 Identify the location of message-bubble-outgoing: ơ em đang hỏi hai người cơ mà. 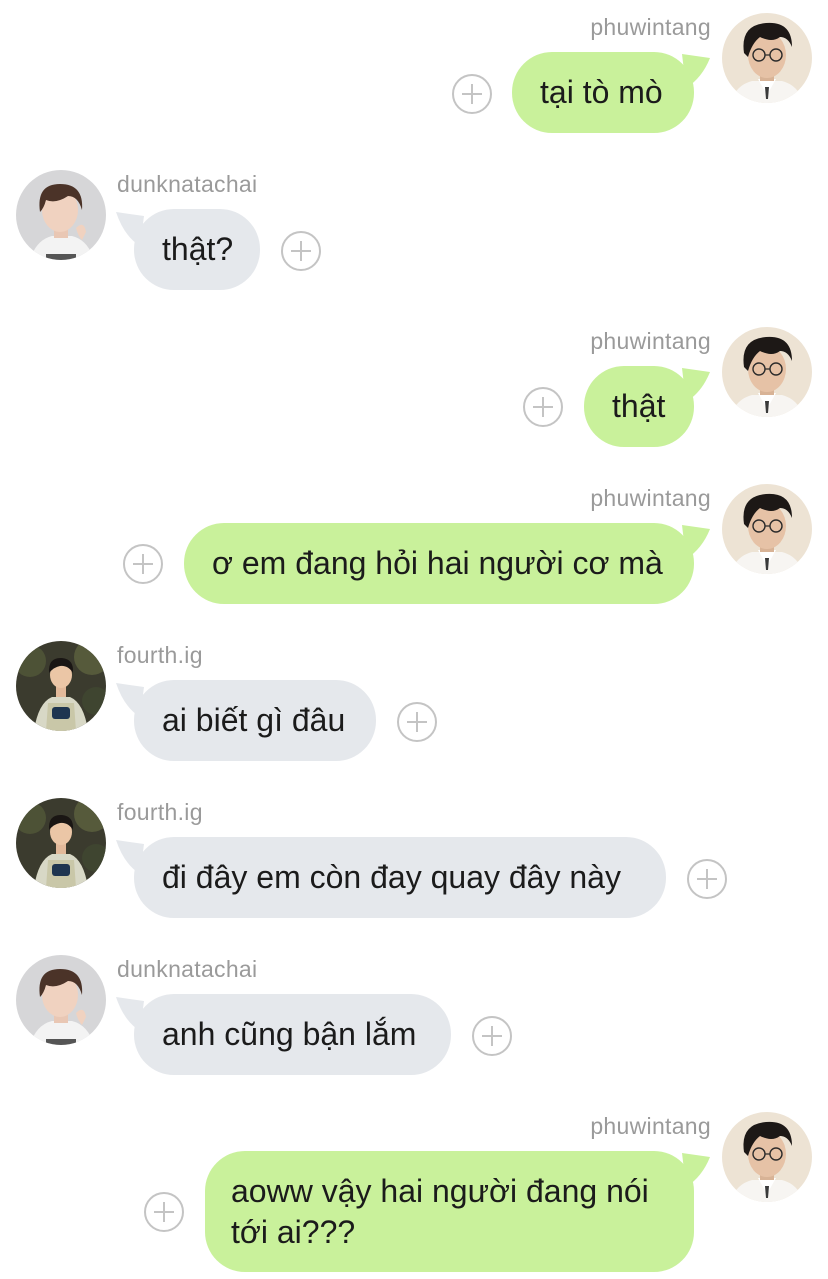
(439, 563).